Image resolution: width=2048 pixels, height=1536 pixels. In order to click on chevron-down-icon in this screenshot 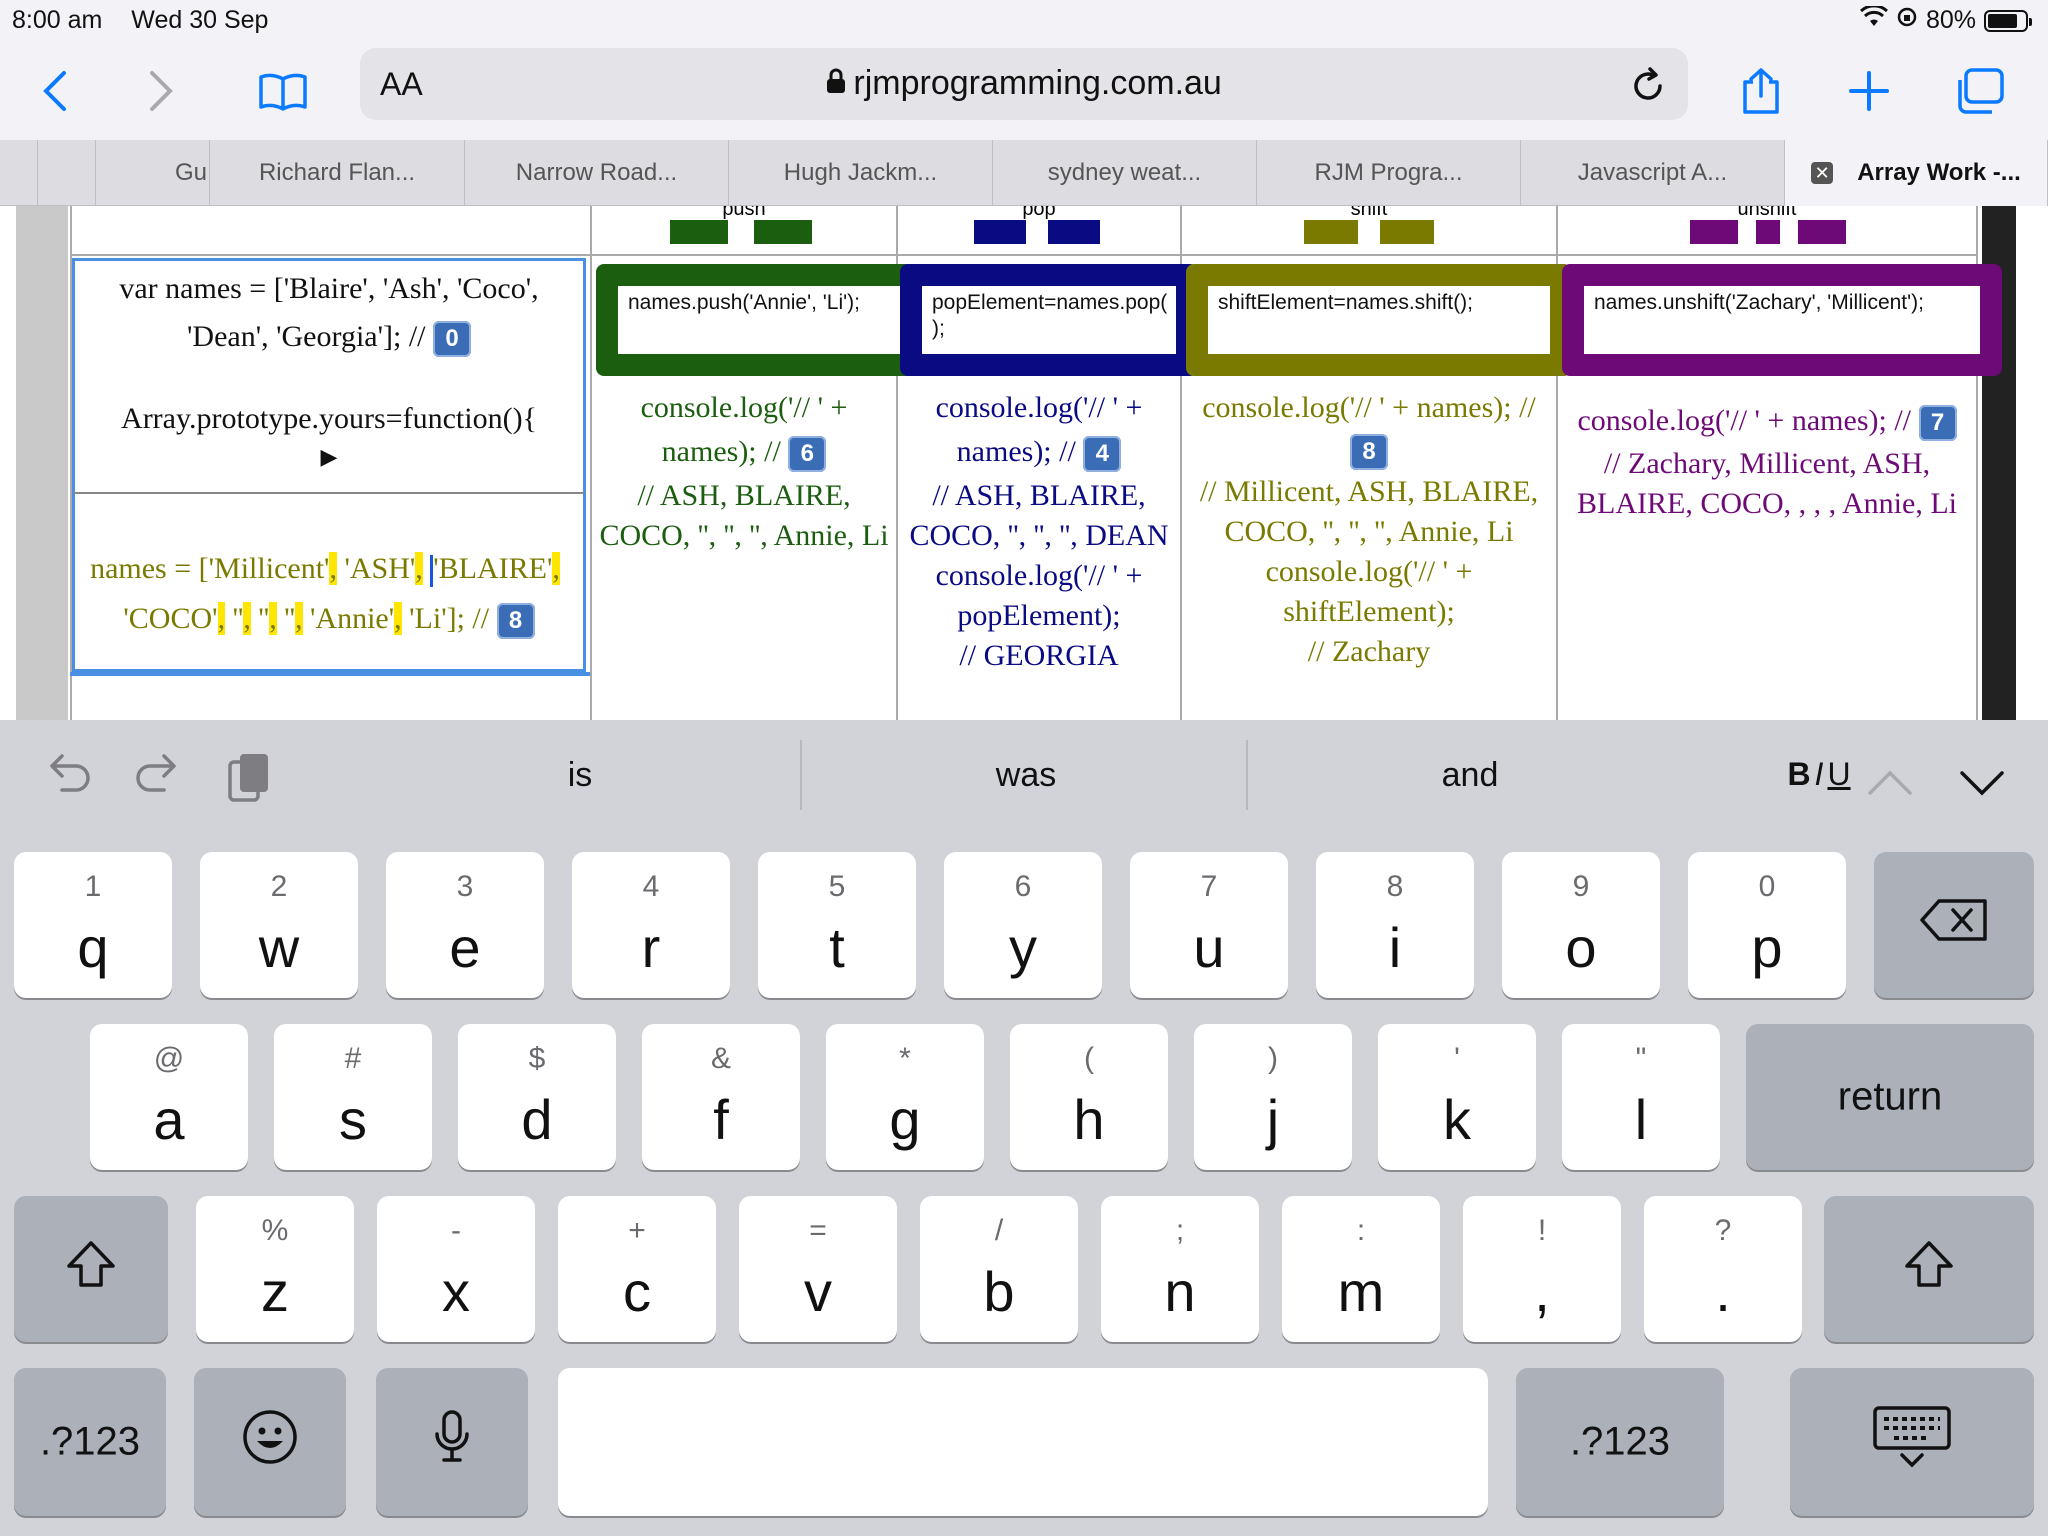, I will do `click(1982, 783)`.